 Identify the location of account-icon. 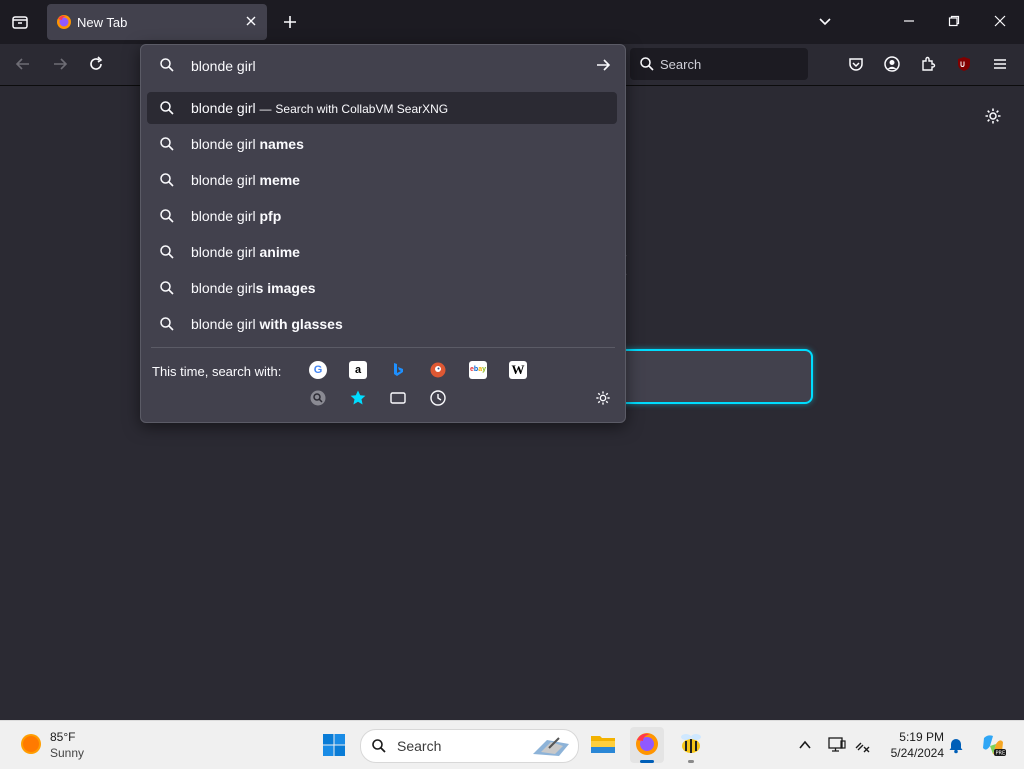
(892, 64).